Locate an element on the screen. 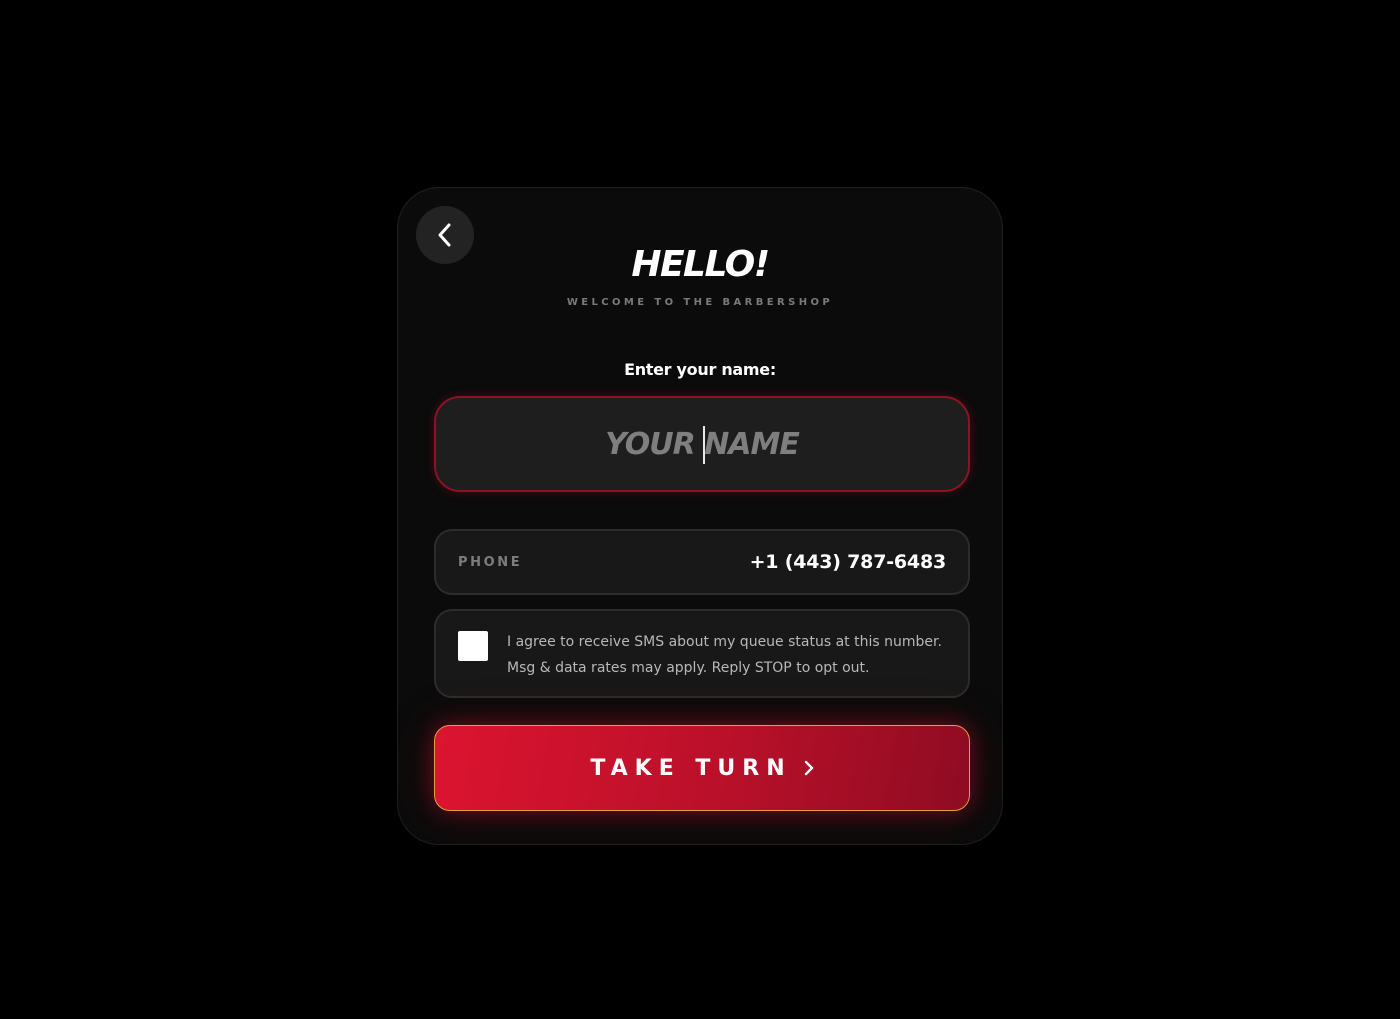  page-subtitle: WELCOME TO THE BARBERSHOP is located at coordinates (700, 302).